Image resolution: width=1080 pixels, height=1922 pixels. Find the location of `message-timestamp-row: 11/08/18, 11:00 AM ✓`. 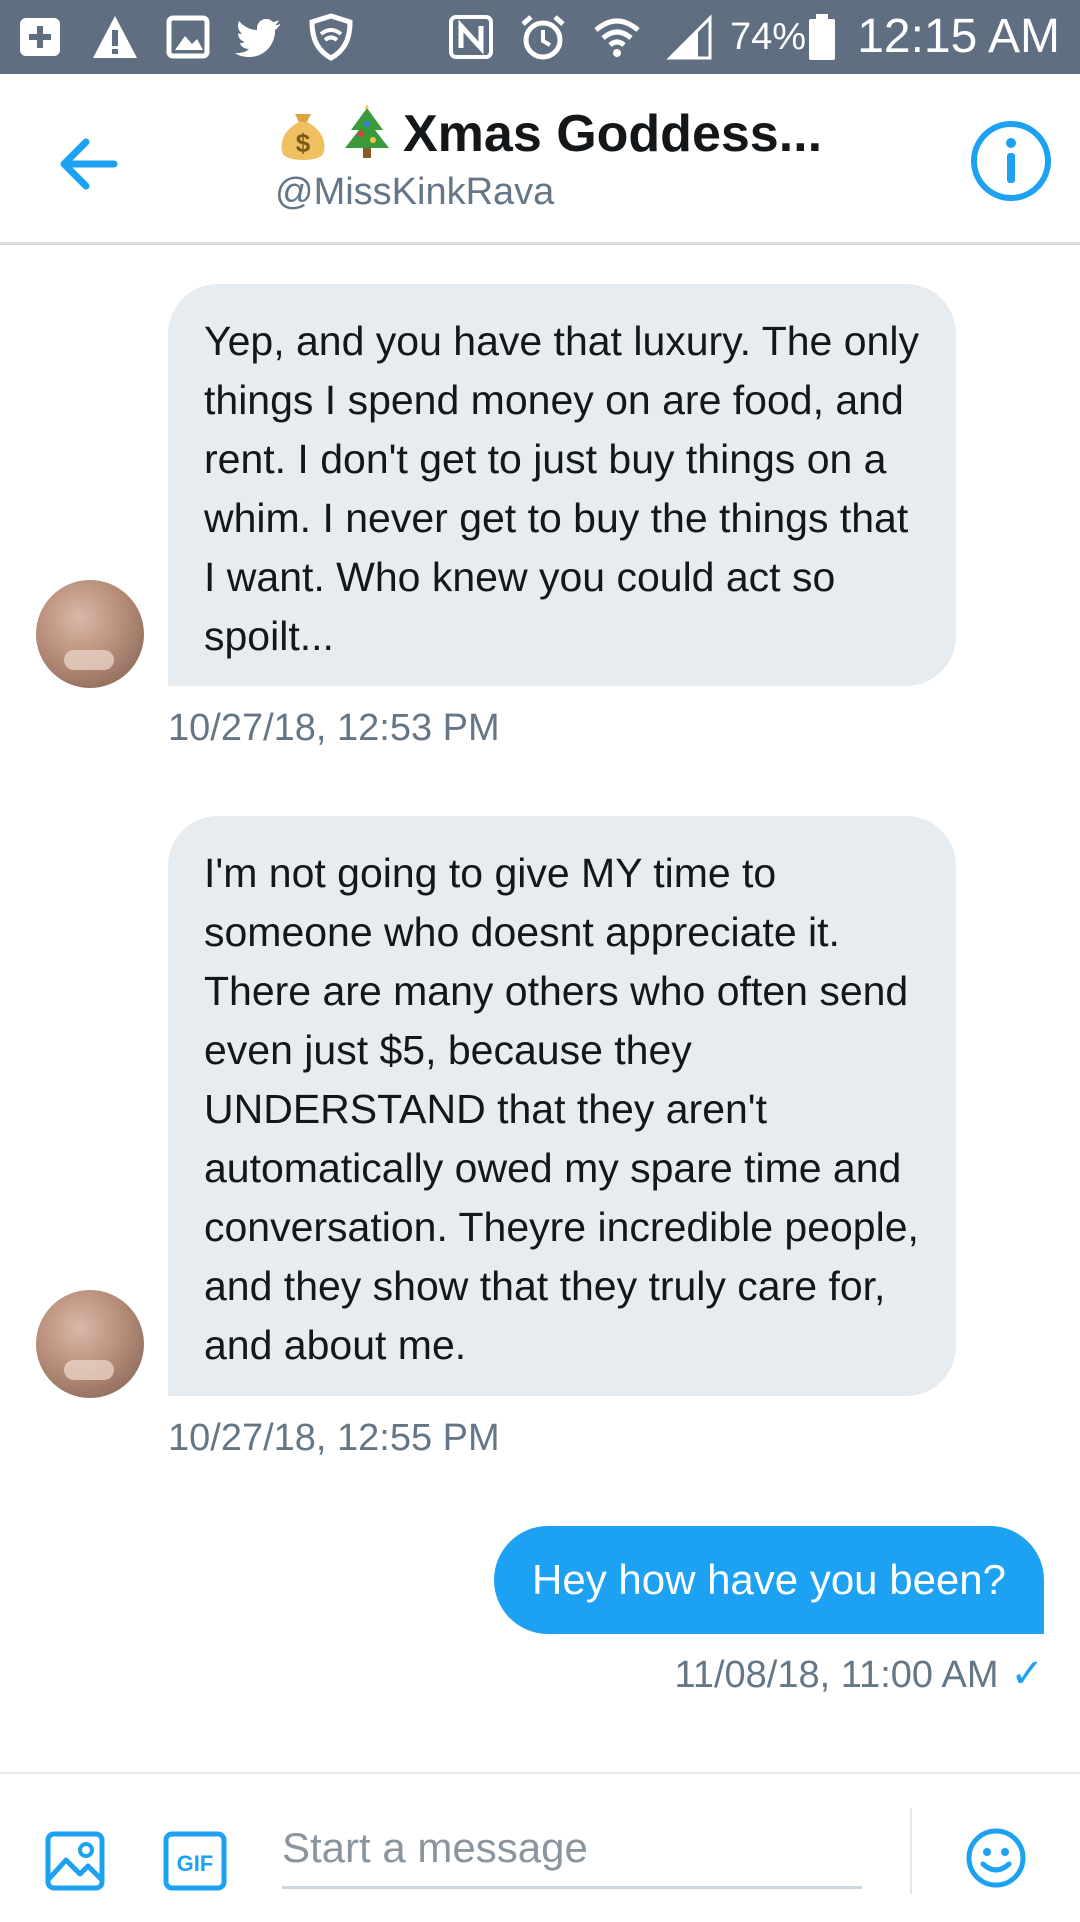

message-timestamp-row: 11/08/18, 11:00 AM ✓ is located at coordinates (859, 1674).